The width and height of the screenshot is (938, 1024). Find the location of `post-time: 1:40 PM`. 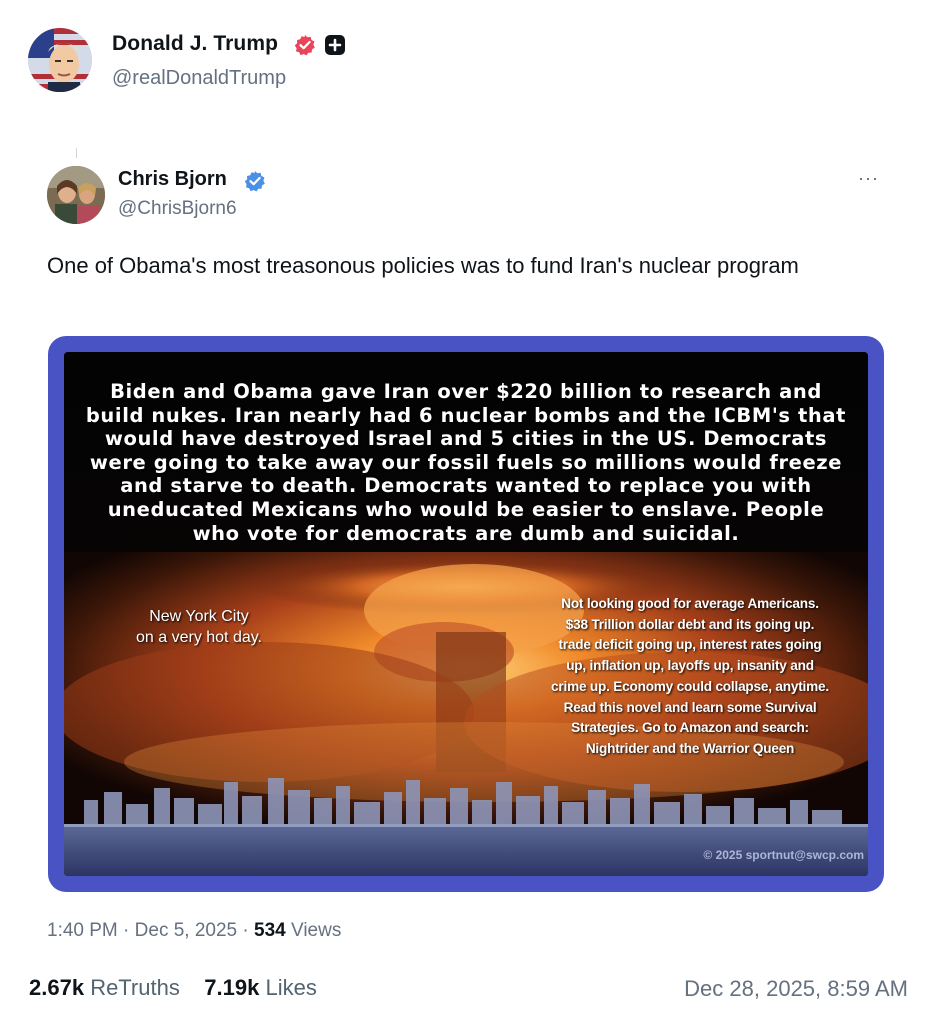

post-time: 1:40 PM is located at coordinates (82, 930).